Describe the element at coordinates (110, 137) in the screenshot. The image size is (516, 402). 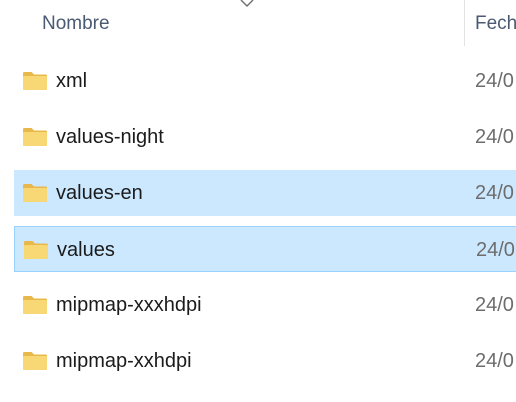
I see `folder-name: values-night` at that location.